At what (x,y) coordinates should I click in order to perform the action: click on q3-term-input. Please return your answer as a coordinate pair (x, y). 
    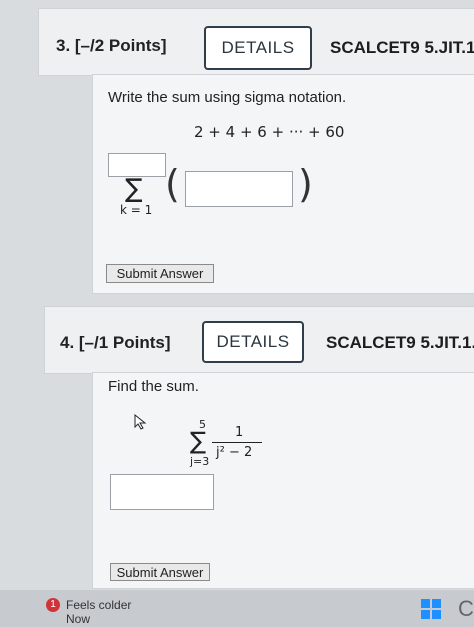
    Looking at the image, I should click on (239, 189).